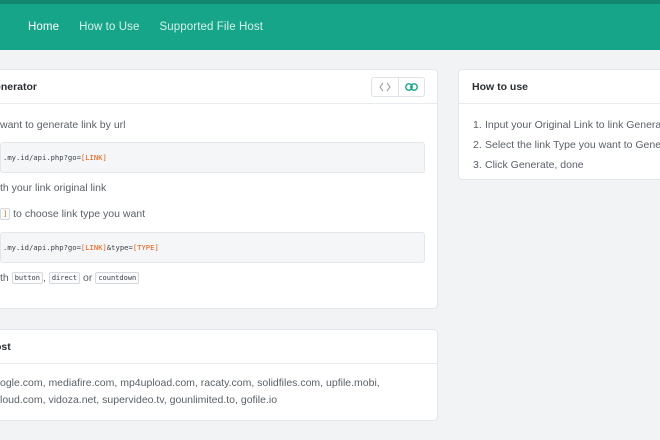  I want to click on link-icon, so click(411, 86).